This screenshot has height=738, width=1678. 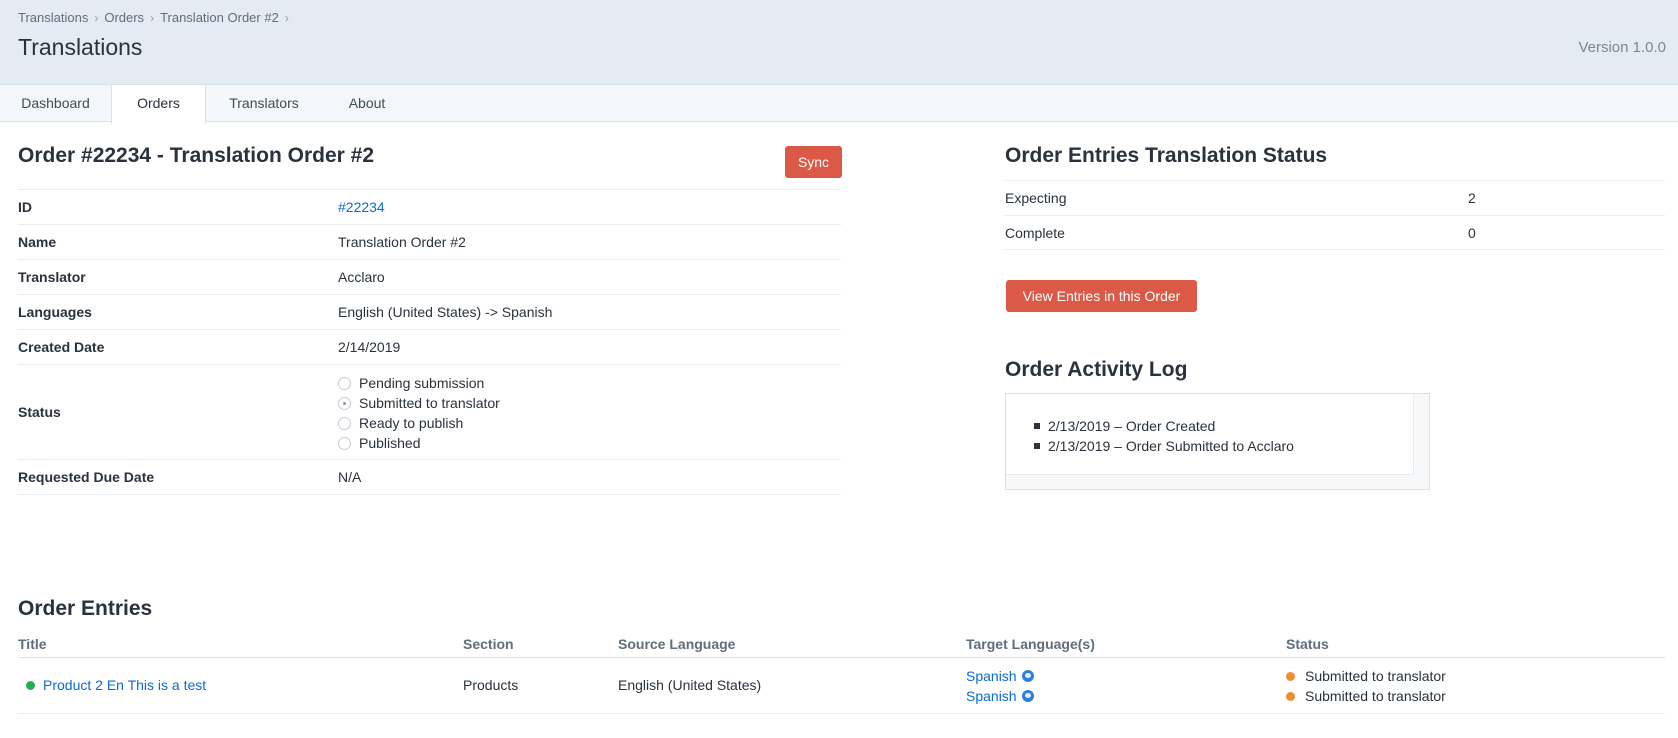 What do you see at coordinates (1210, 482) in the screenshot?
I see `horizontal-scrollbar` at bounding box center [1210, 482].